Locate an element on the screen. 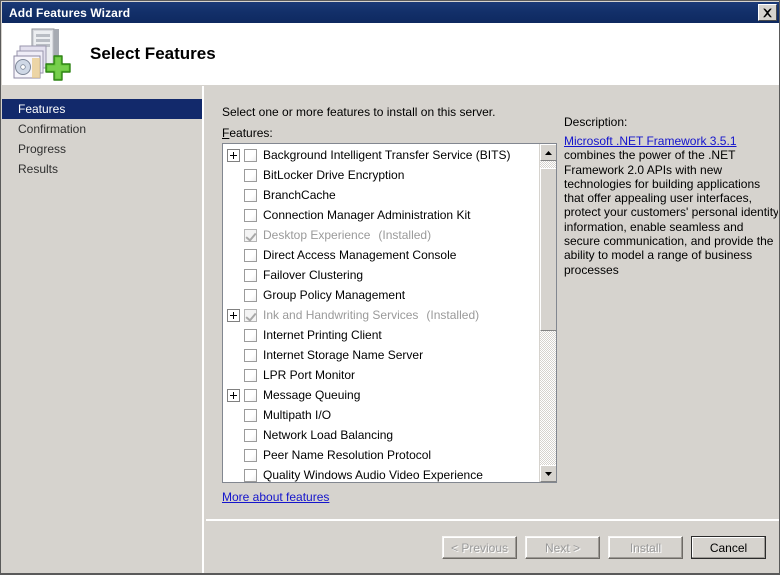  feature-row: Message Queuing is located at coordinates (381, 395).